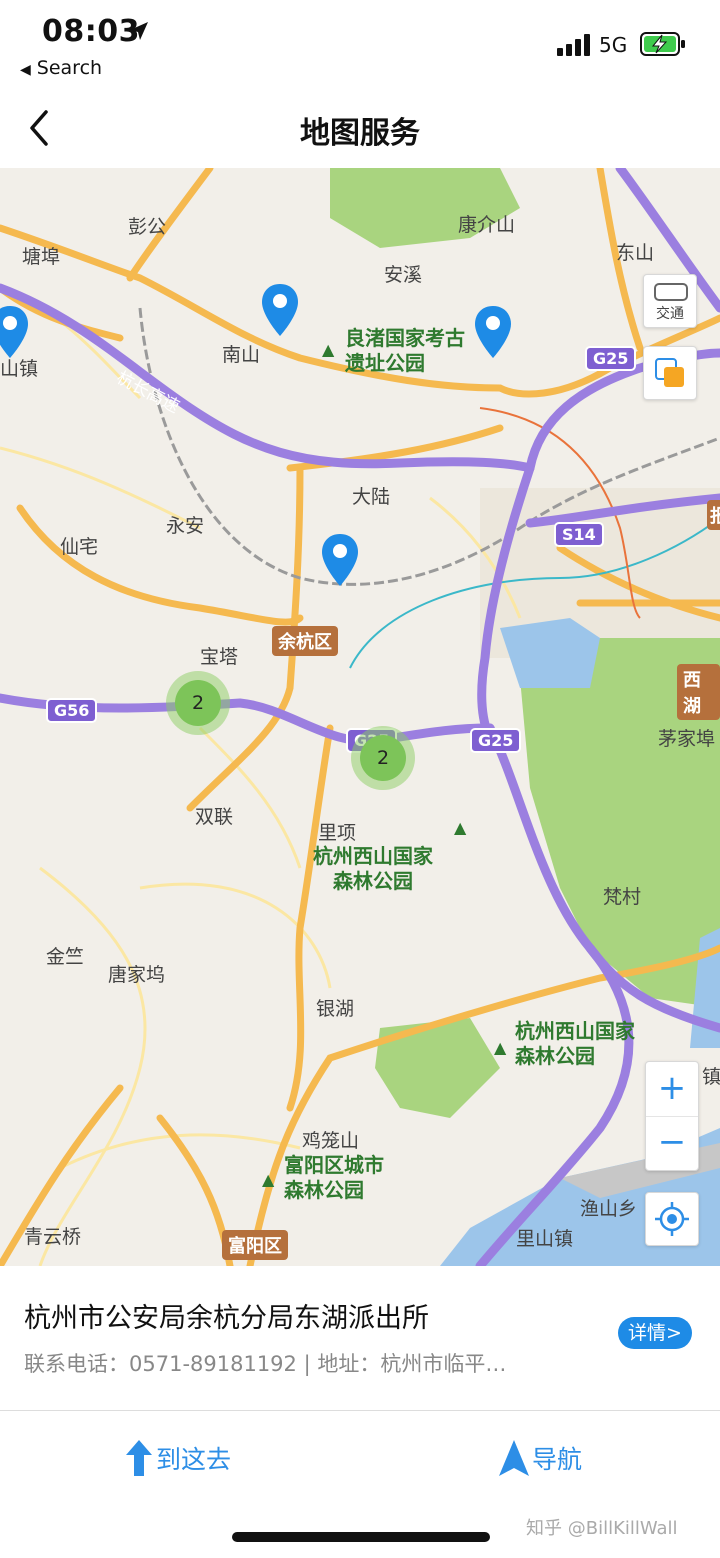  Describe the element at coordinates (698, 692) in the screenshot. I see `district-tag-xihu: 西湖` at that location.